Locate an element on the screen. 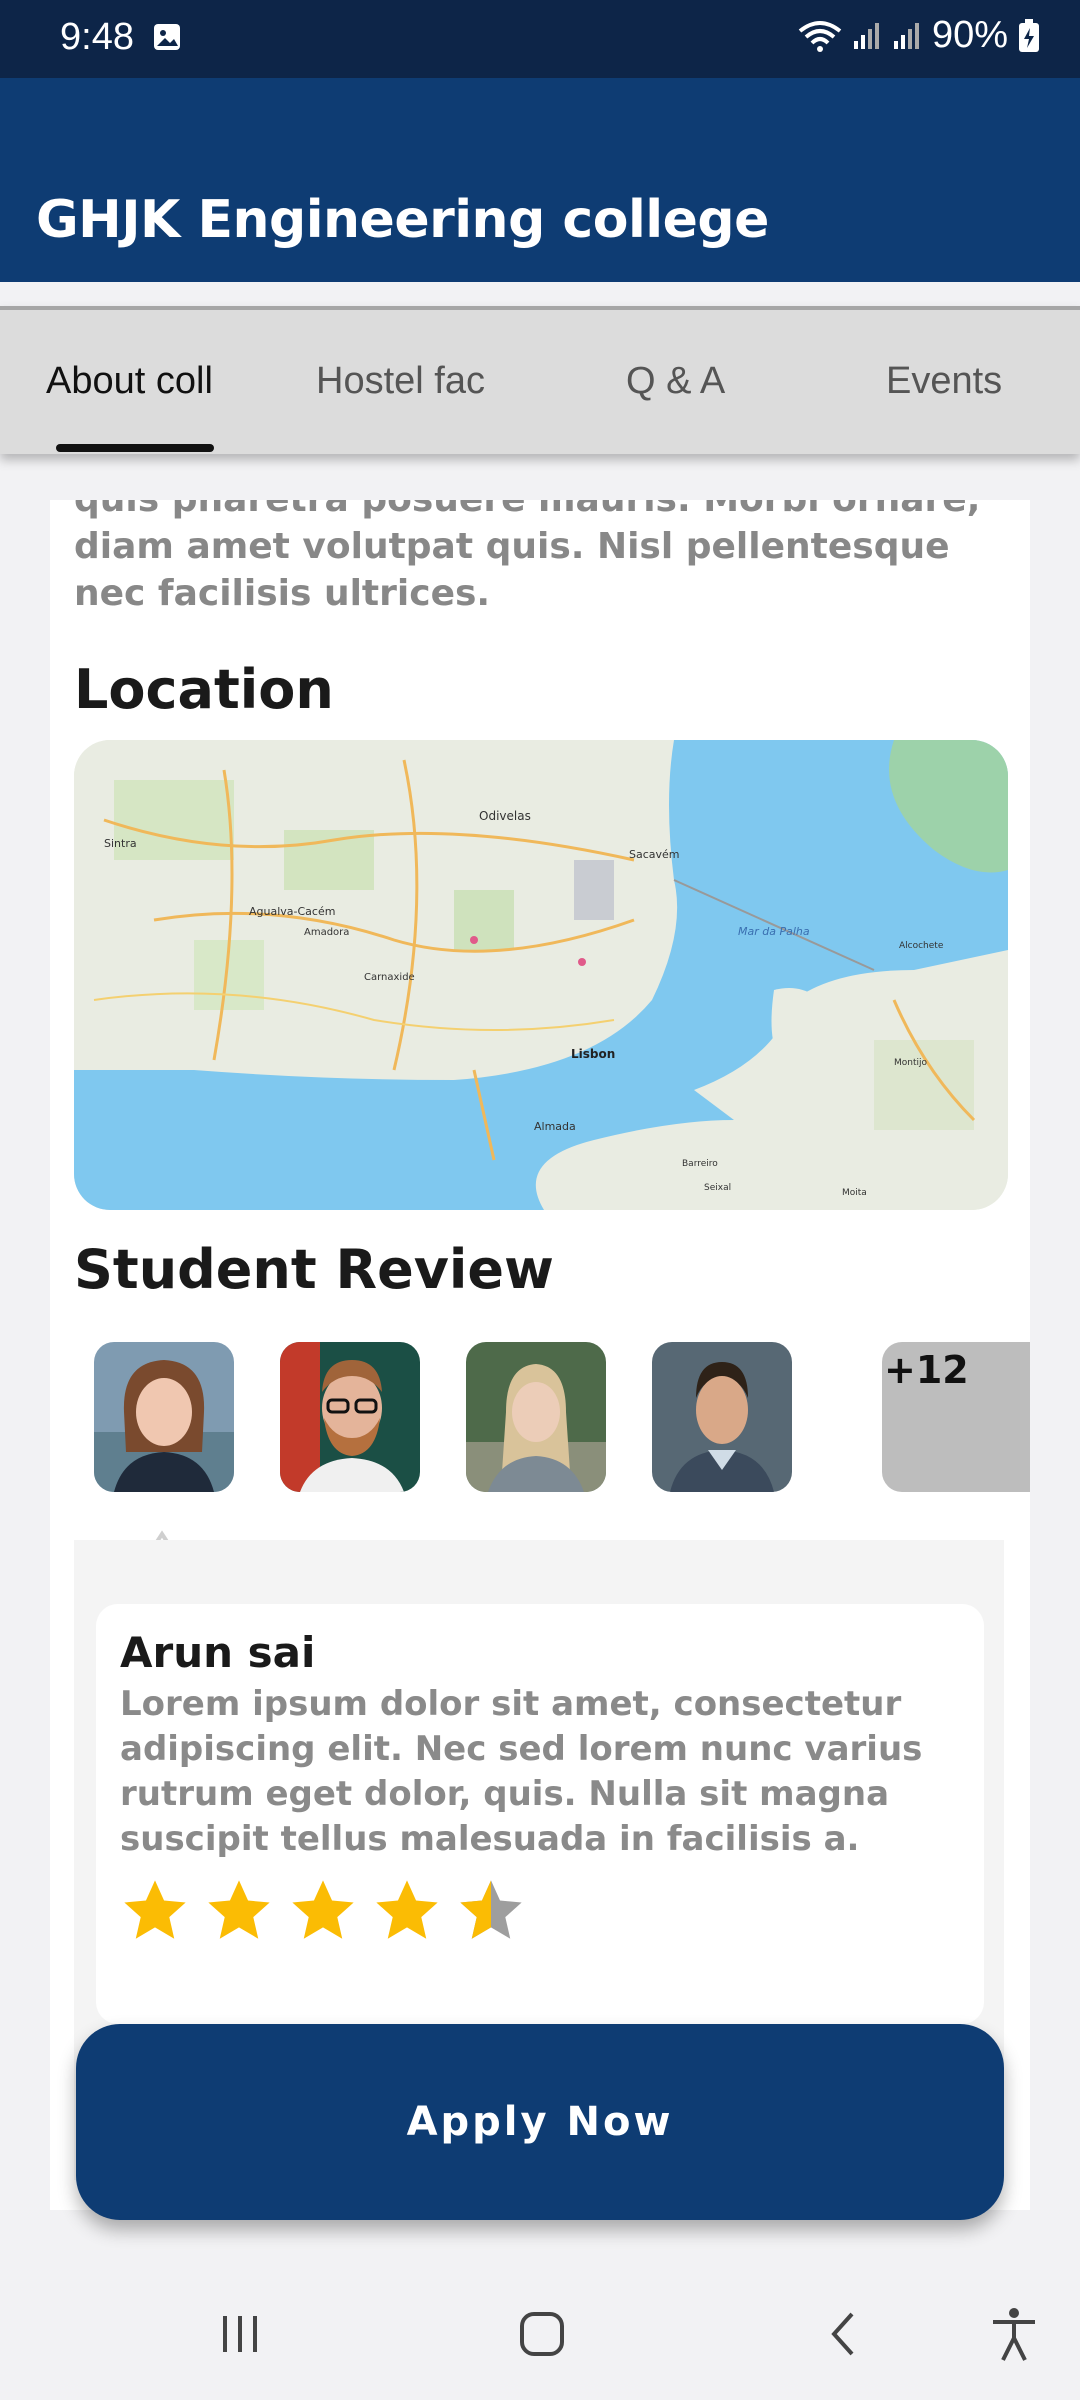  more-reviews-badge: +12 is located at coordinates (956, 1417).